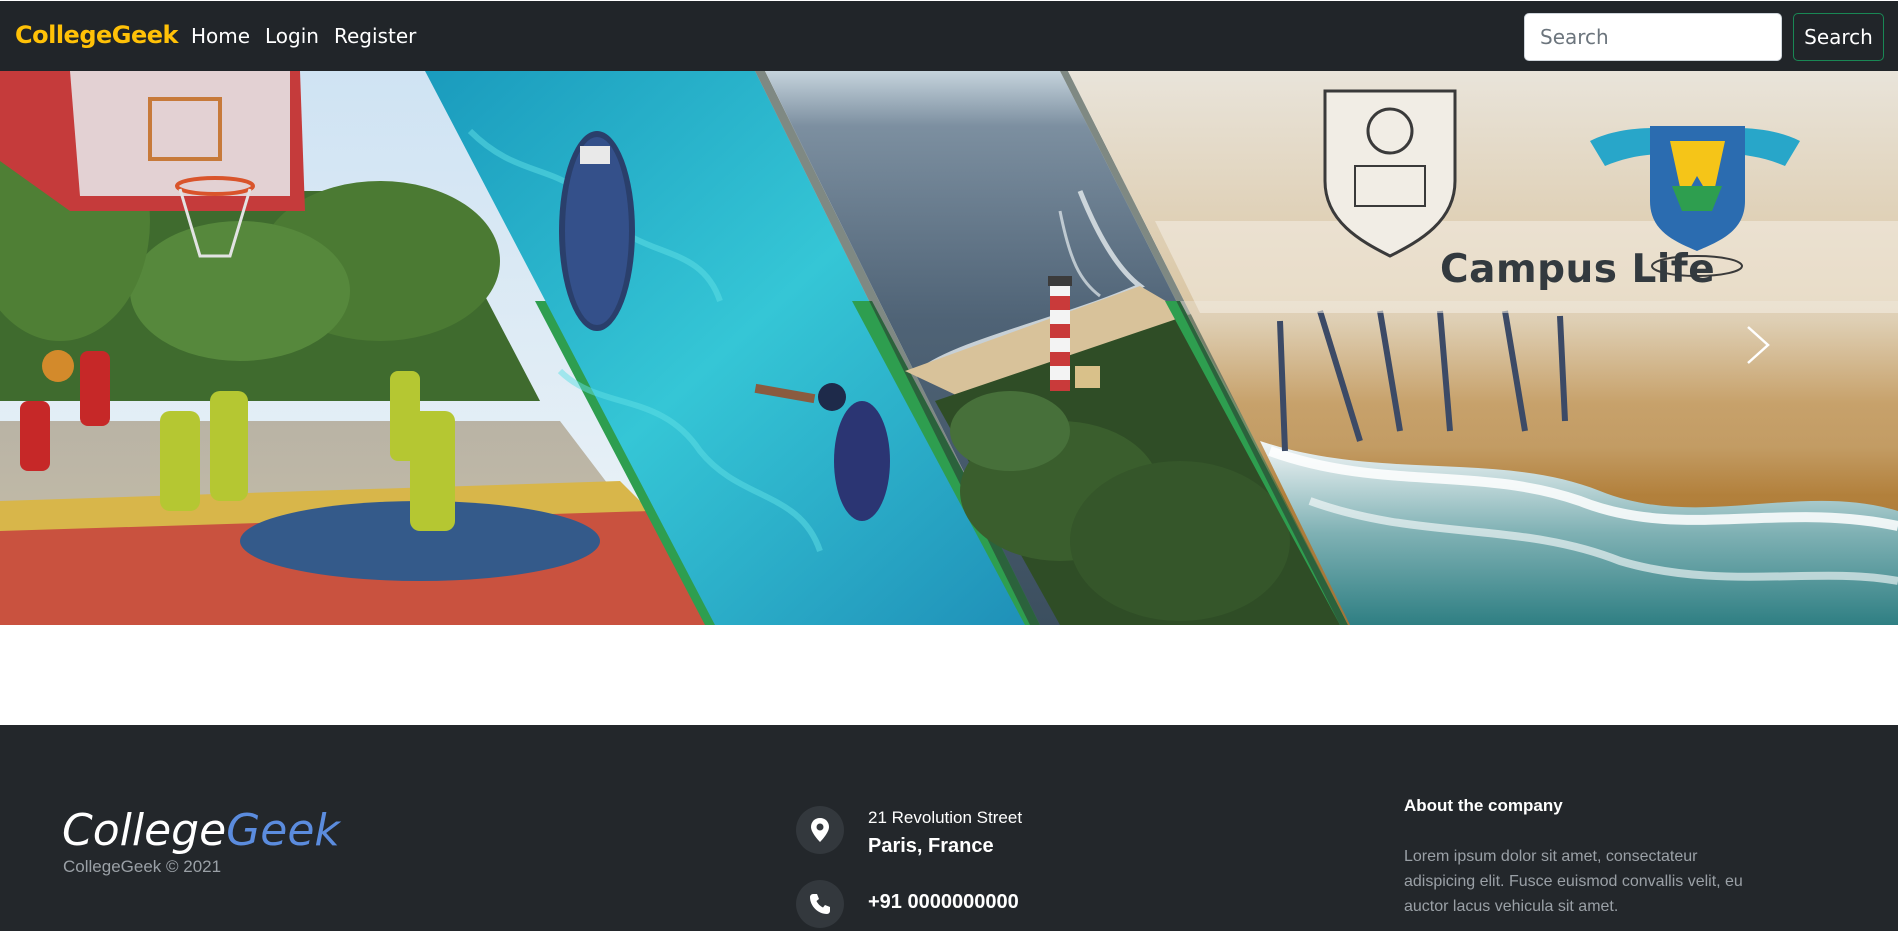 The image size is (1898, 931). I want to click on top-navbar: CollegeGeek Home Login Register Search, so click(949, 35).